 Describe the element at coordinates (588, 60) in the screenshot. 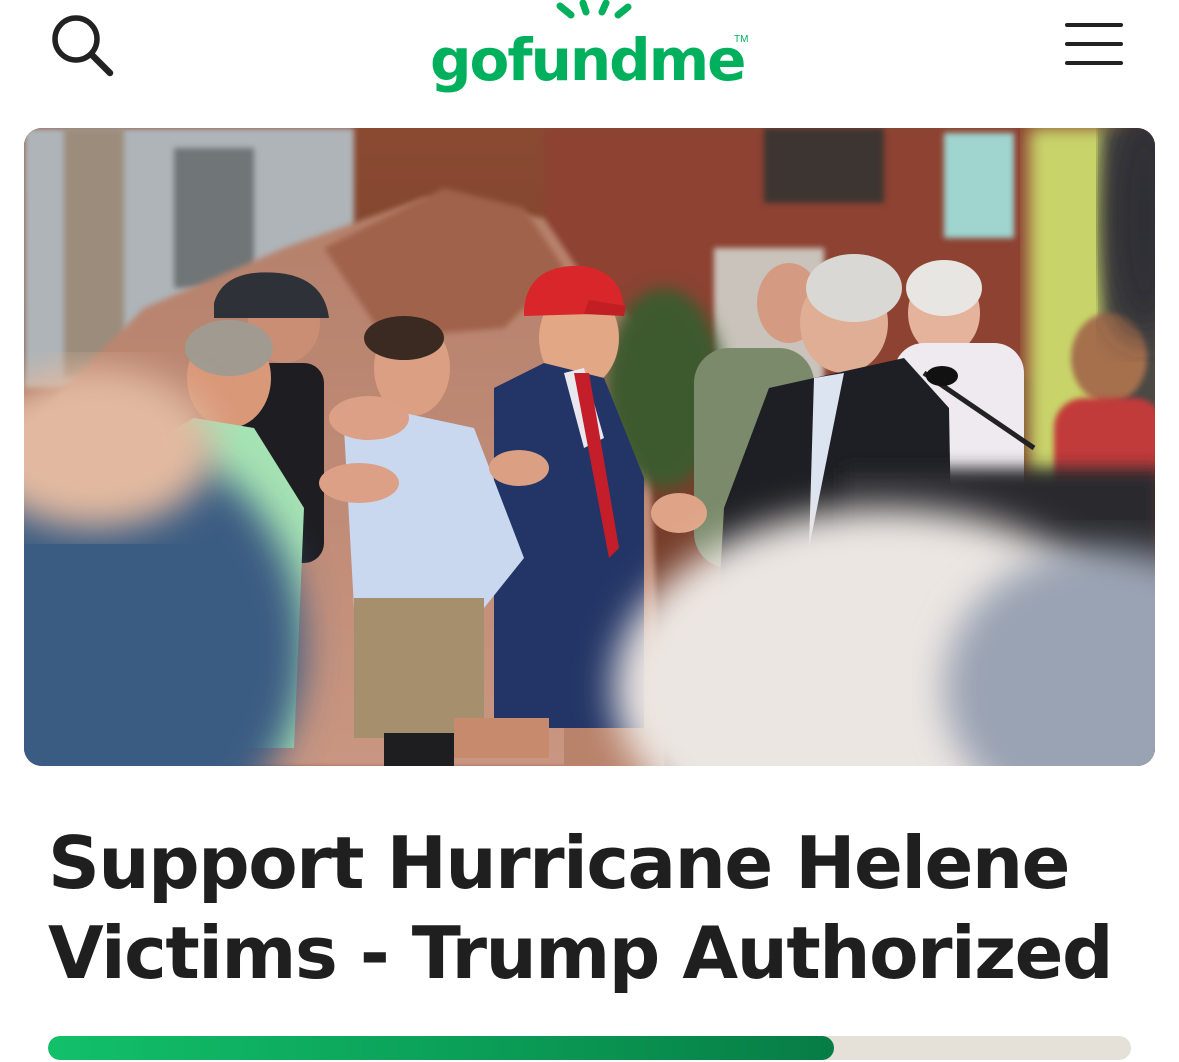

I see `logo-wordmark: gofundme` at that location.